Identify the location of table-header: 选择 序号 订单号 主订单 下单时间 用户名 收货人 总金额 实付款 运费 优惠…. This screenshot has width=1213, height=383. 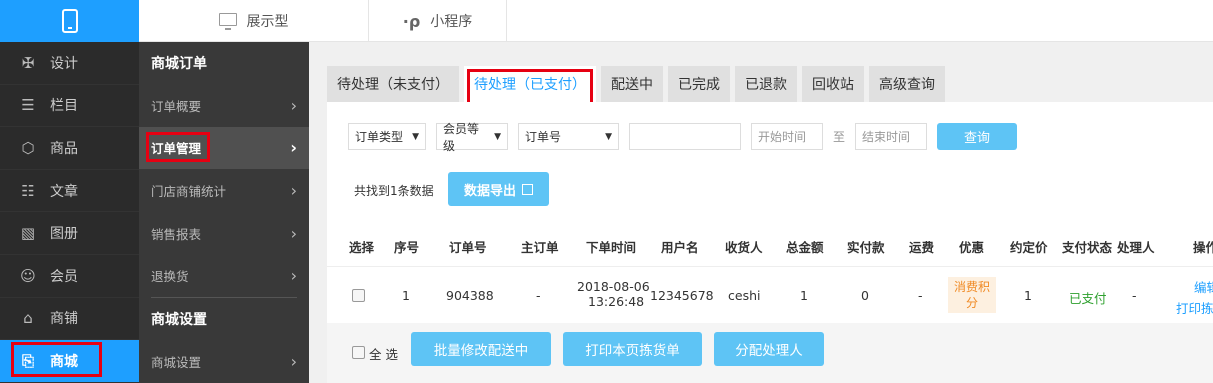
(770, 244).